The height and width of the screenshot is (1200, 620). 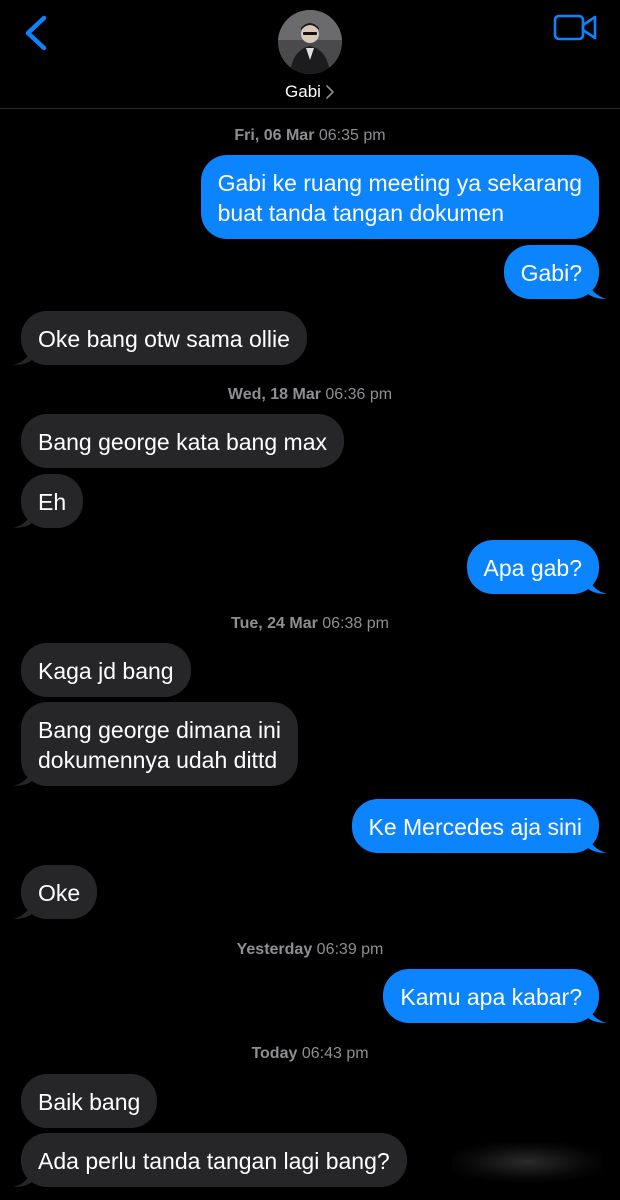 I want to click on message-line: buat tanda tangan dokumen, so click(x=361, y=213).